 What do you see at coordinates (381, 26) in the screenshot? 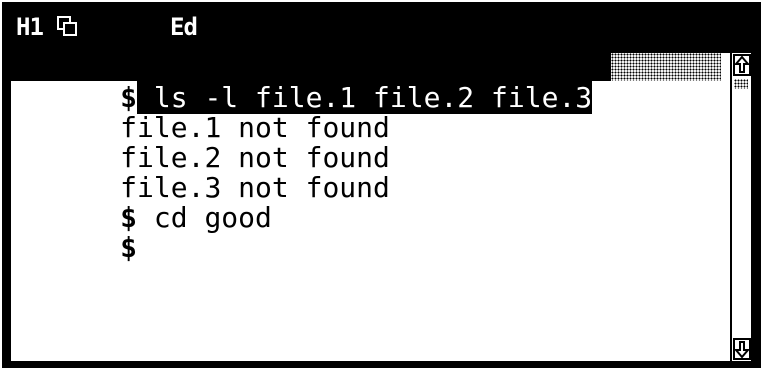
I see `title-bar: H1 Ed` at bounding box center [381, 26].